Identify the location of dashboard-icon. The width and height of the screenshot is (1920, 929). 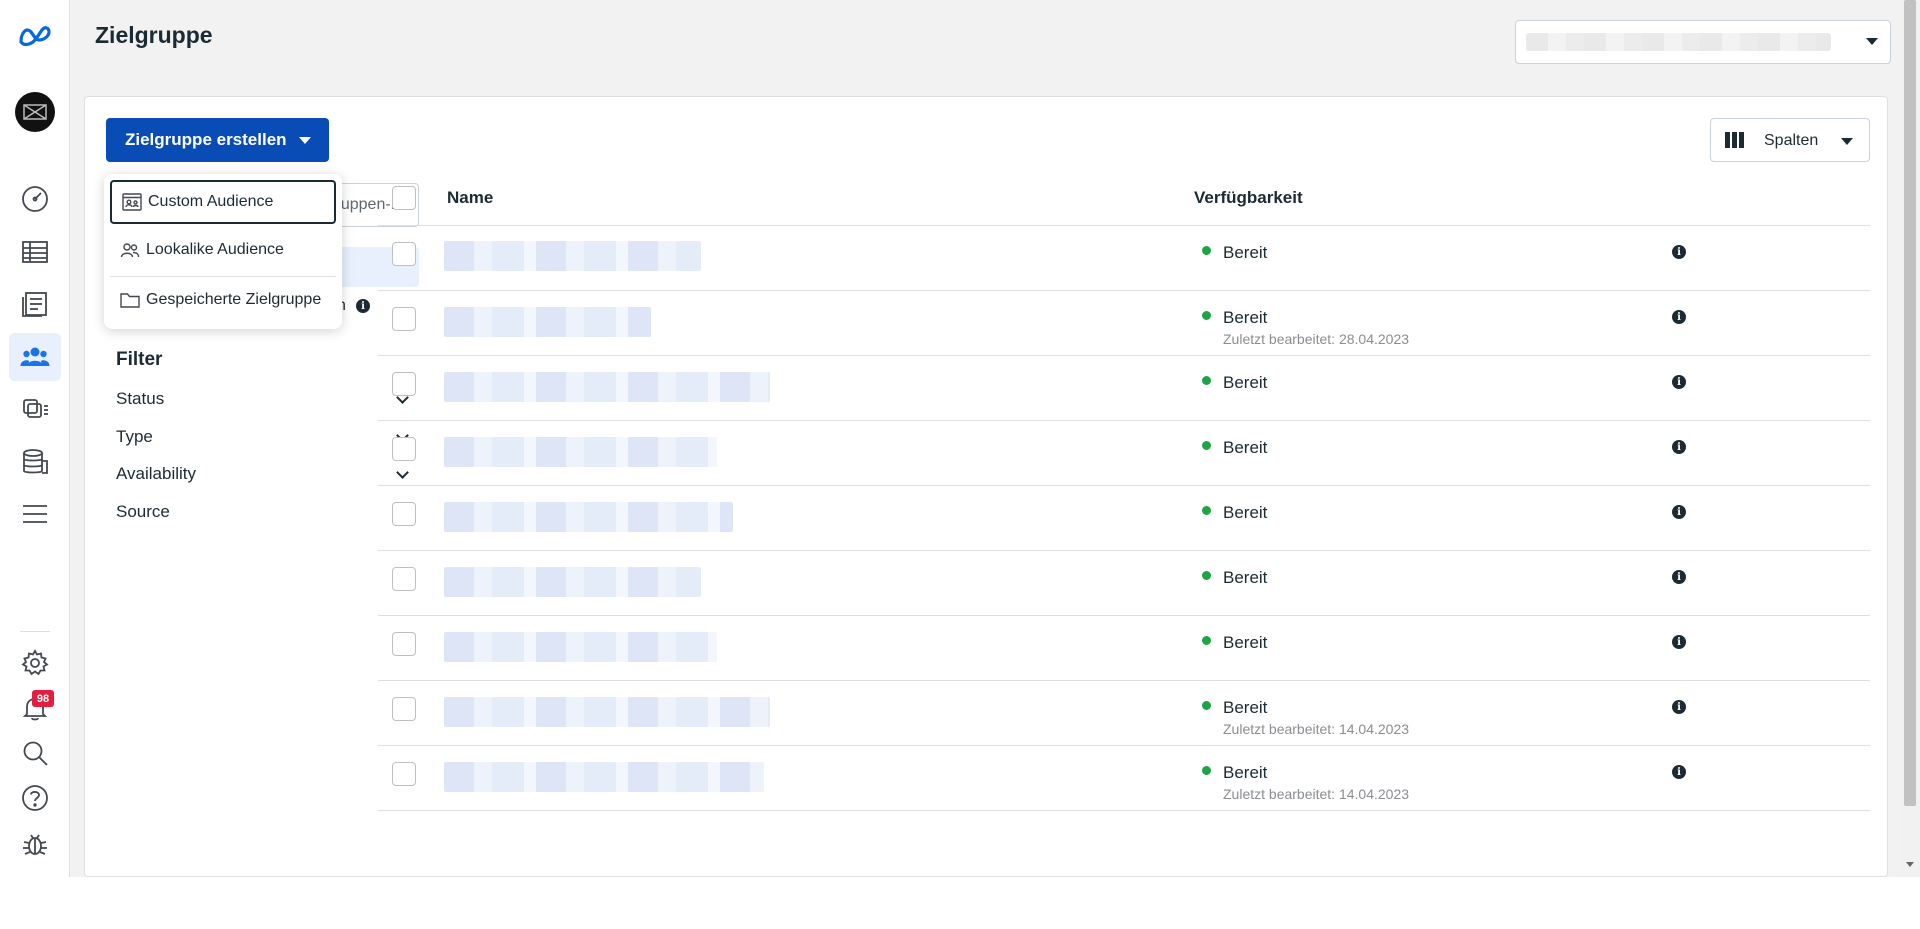
(35, 199).